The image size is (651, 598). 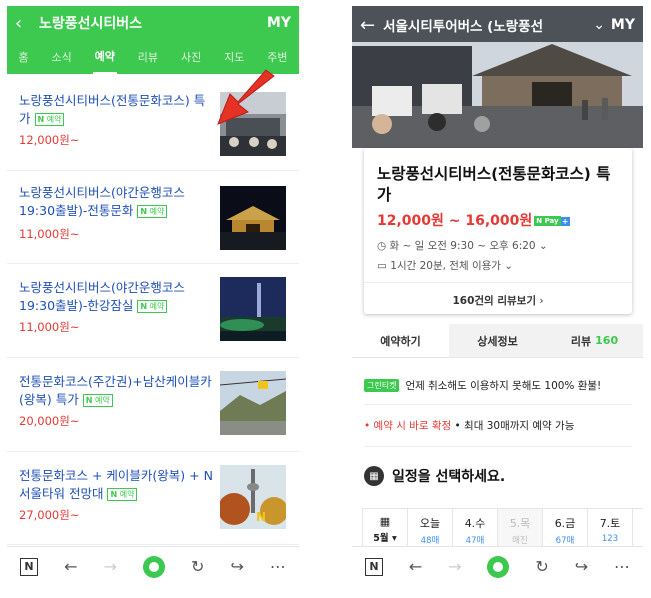 I want to click on right-header: ← 서울시티투어버스 (노랑풍선 ⌄ MY, so click(x=497, y=25).